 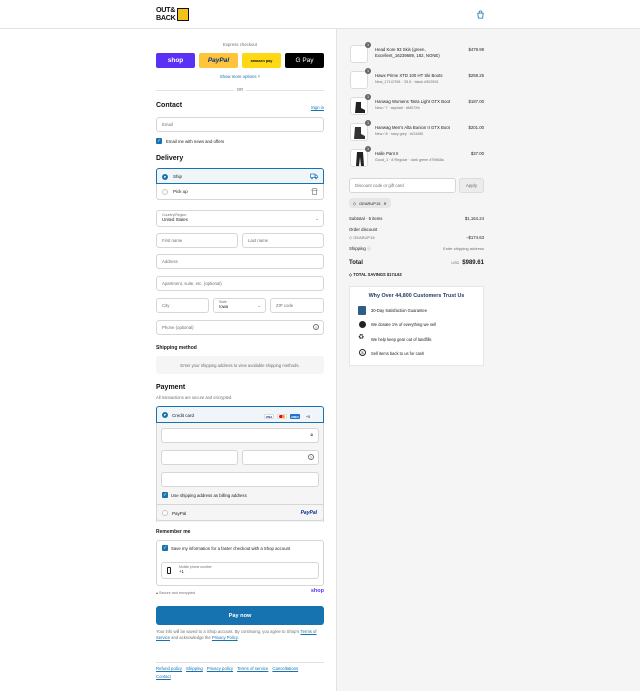 What do you see at coordinates (165, 548) in the screenshot?
I see `save-info-checkbox: ✓` at bounding box center [165, 548].